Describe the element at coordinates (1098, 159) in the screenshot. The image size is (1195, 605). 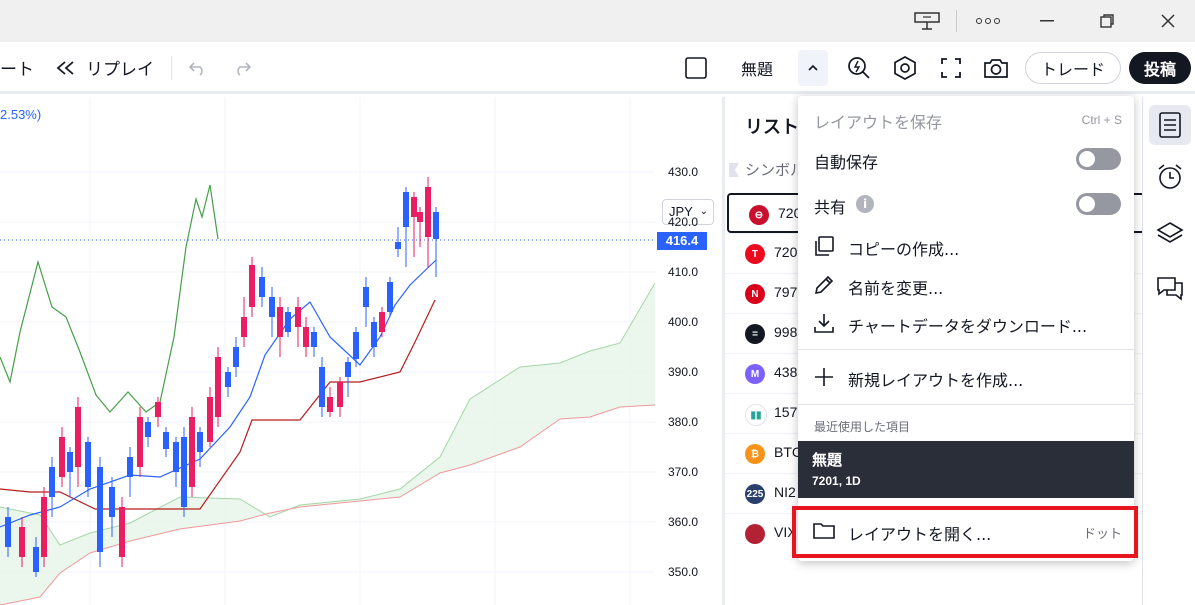
I see `autosave-toggle` at that location.